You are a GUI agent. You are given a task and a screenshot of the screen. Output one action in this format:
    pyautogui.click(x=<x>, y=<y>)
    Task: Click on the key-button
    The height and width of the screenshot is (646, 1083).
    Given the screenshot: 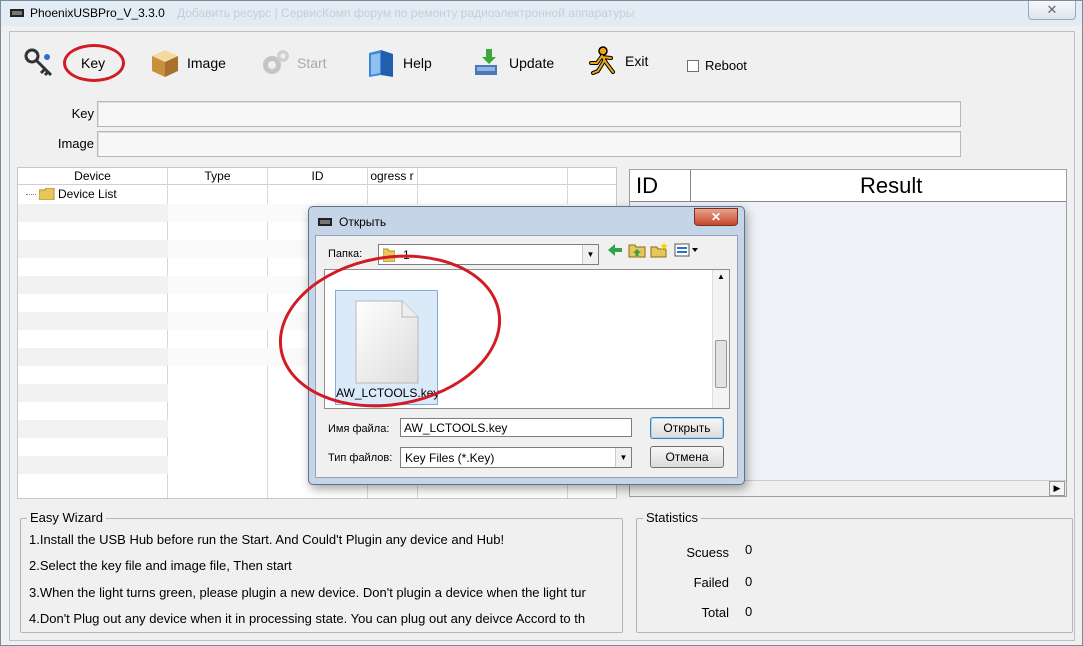 What is the action you would take?
    pyautogui.click(x=39, y=63)
    